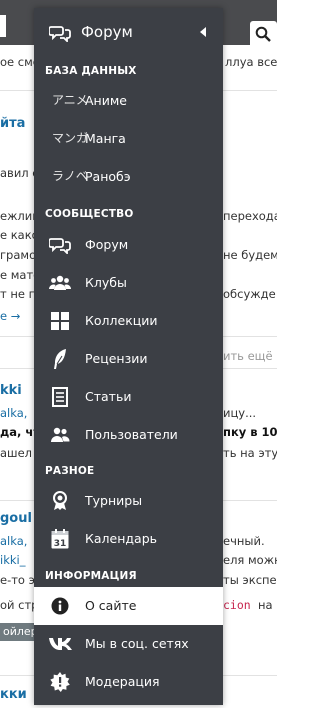  Describe the element at coordinates (250, 255) in the screenshot. I see `bg-text: не будем` at that location.